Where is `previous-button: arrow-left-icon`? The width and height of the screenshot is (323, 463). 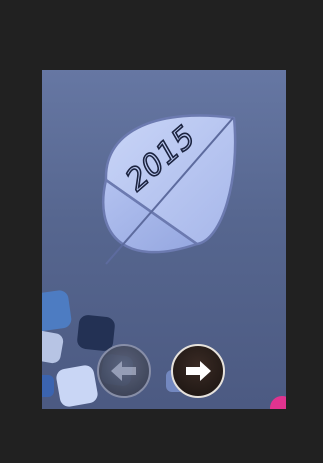 previous-button: arrow-left-icon is located at coordinates (124, 371).